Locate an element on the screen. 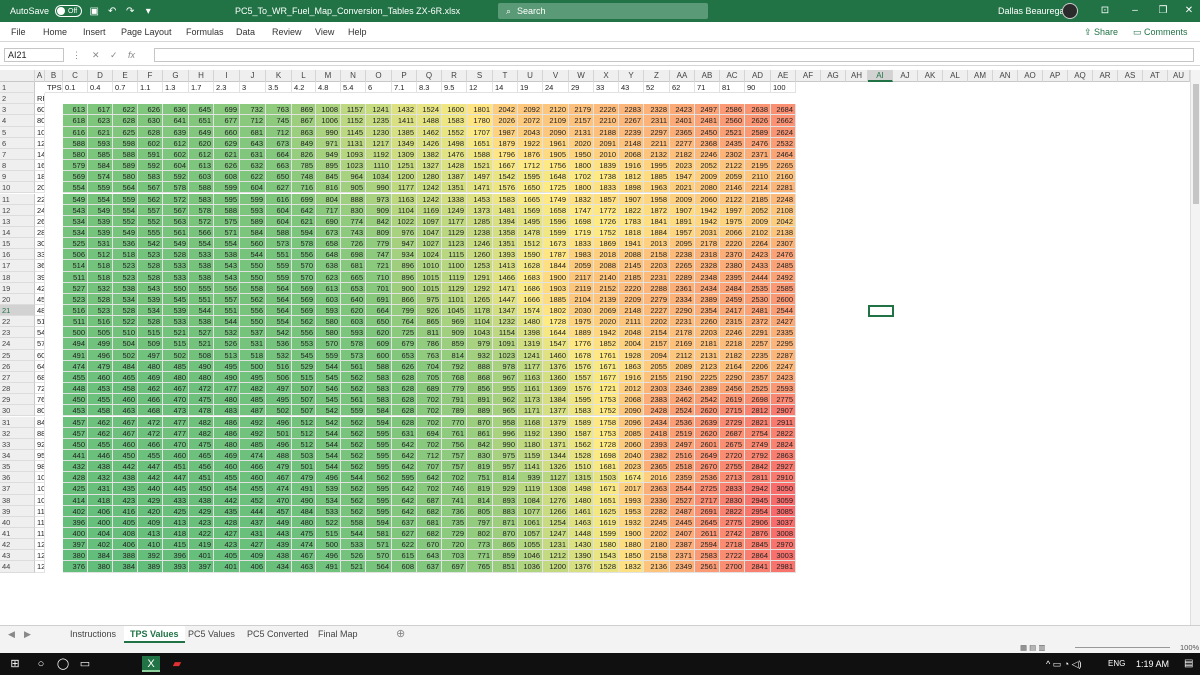  row-header-25: 25 is located at coordinates (17, 355).